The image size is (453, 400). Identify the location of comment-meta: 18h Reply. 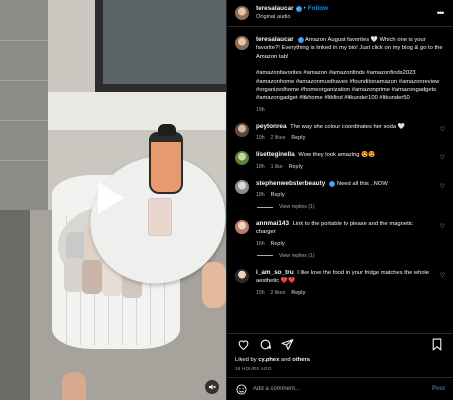
(344, 195).